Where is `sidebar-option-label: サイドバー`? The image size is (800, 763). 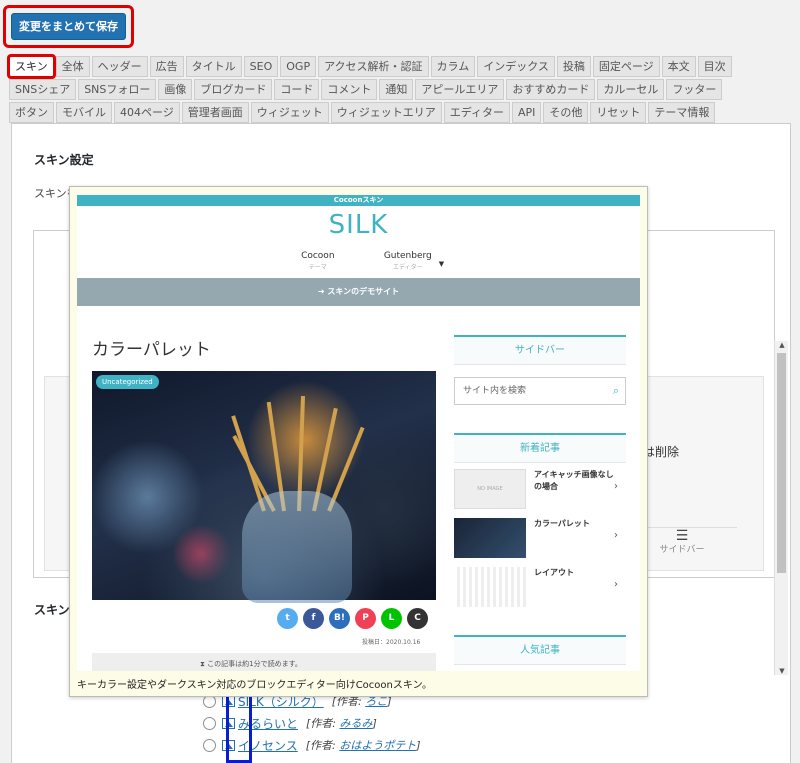
sidebar-option-label: サイドバー is located at coordinates (682, 549).